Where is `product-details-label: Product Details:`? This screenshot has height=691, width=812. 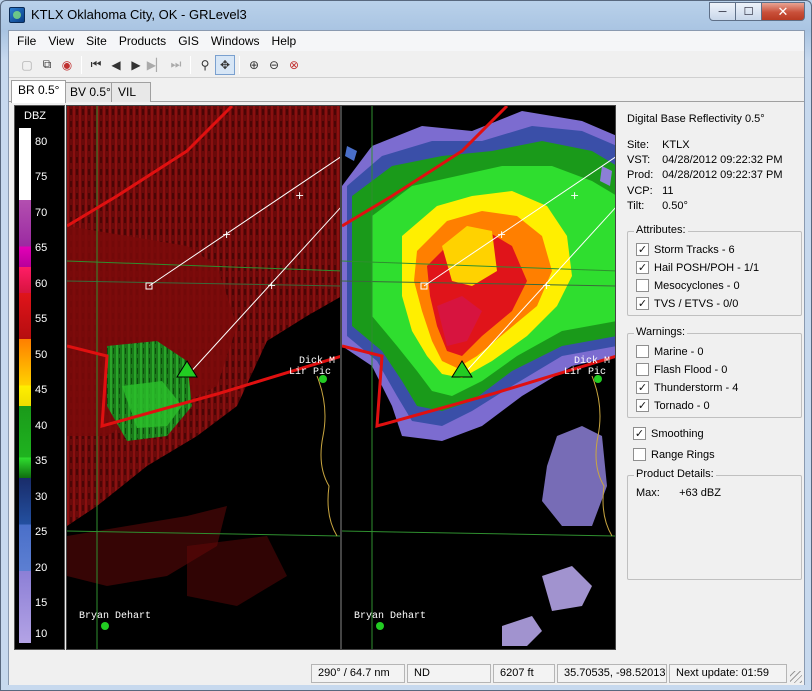
product-details-label: Product Details: is located at coordinates (675, 474).